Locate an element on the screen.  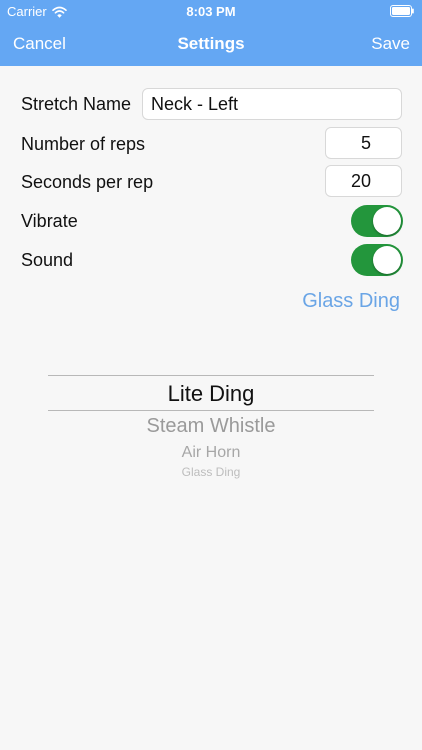
picker-bottom-divider is located at coordinates (211, 410).